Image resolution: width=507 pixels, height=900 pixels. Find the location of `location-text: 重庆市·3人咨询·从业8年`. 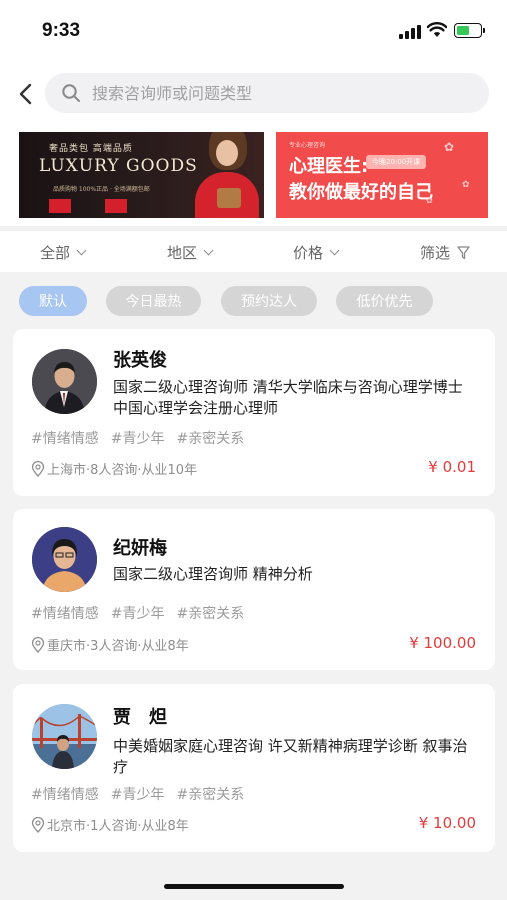

location-text: 重庆市·3人咨询·从业8年 is located at coordinates (118, 646).